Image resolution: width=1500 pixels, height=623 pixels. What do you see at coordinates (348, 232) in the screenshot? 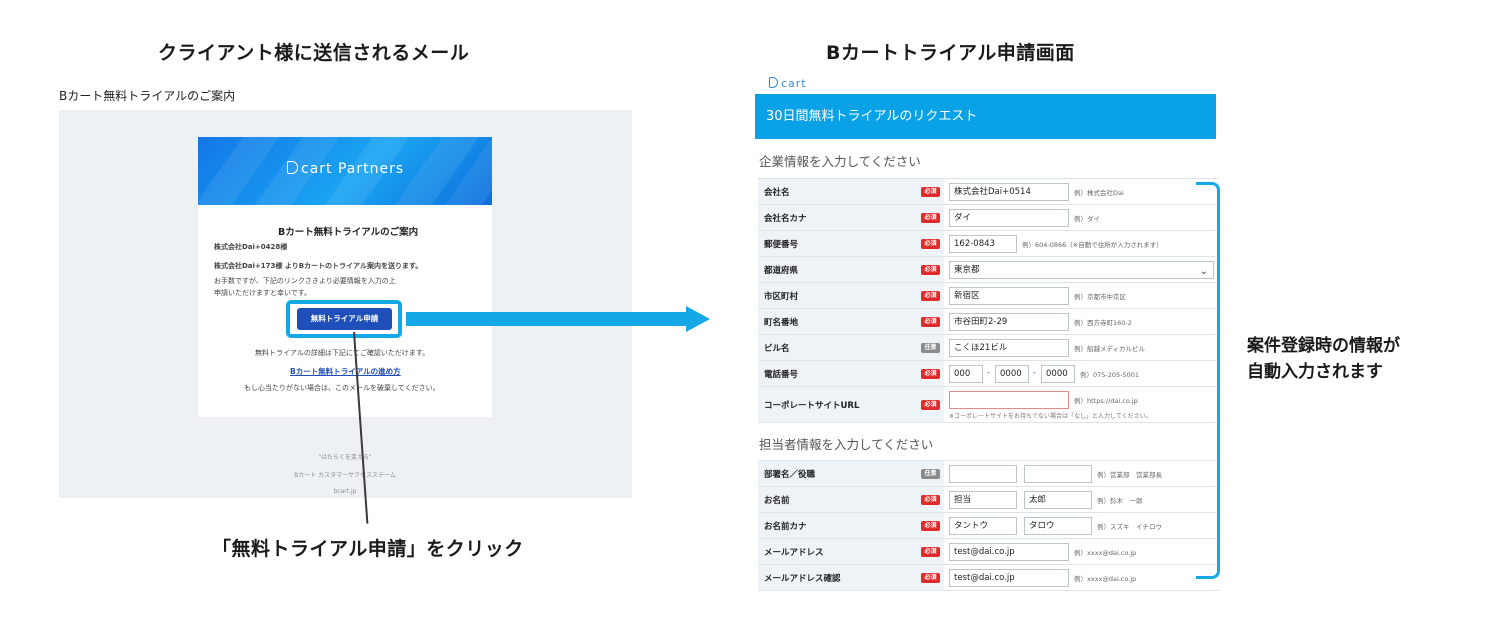
I see `email-title: Bカート無料トライアルのご案内` at bounding box center [348, 232].